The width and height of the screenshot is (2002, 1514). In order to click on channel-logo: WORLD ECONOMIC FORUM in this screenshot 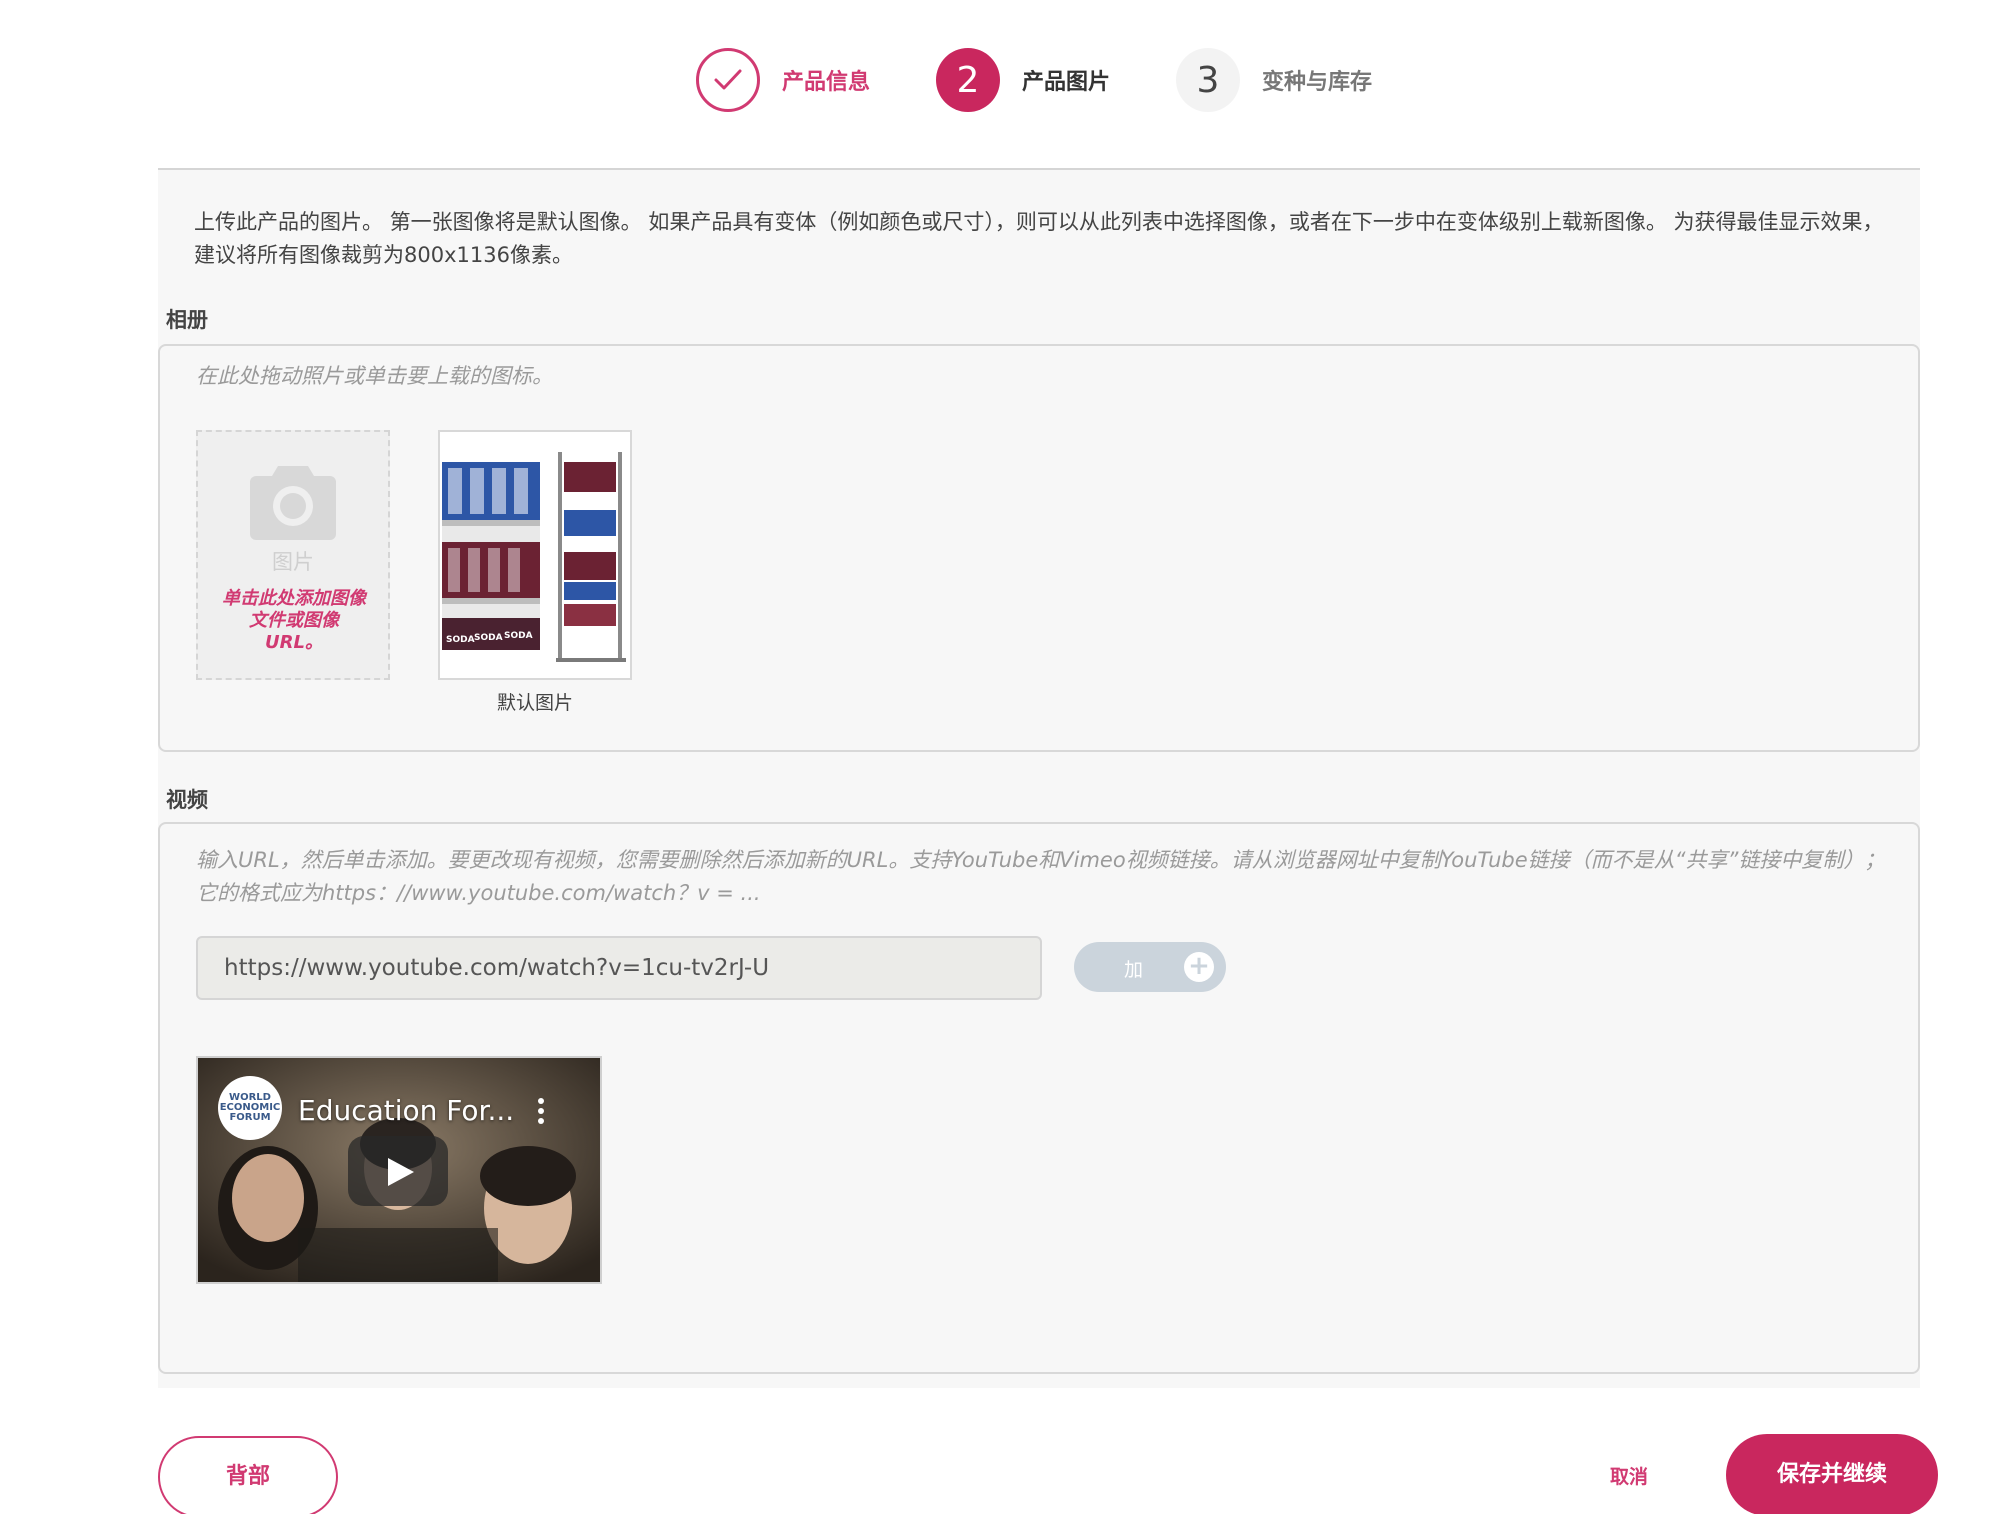, I will do `click(250, 1108)`.